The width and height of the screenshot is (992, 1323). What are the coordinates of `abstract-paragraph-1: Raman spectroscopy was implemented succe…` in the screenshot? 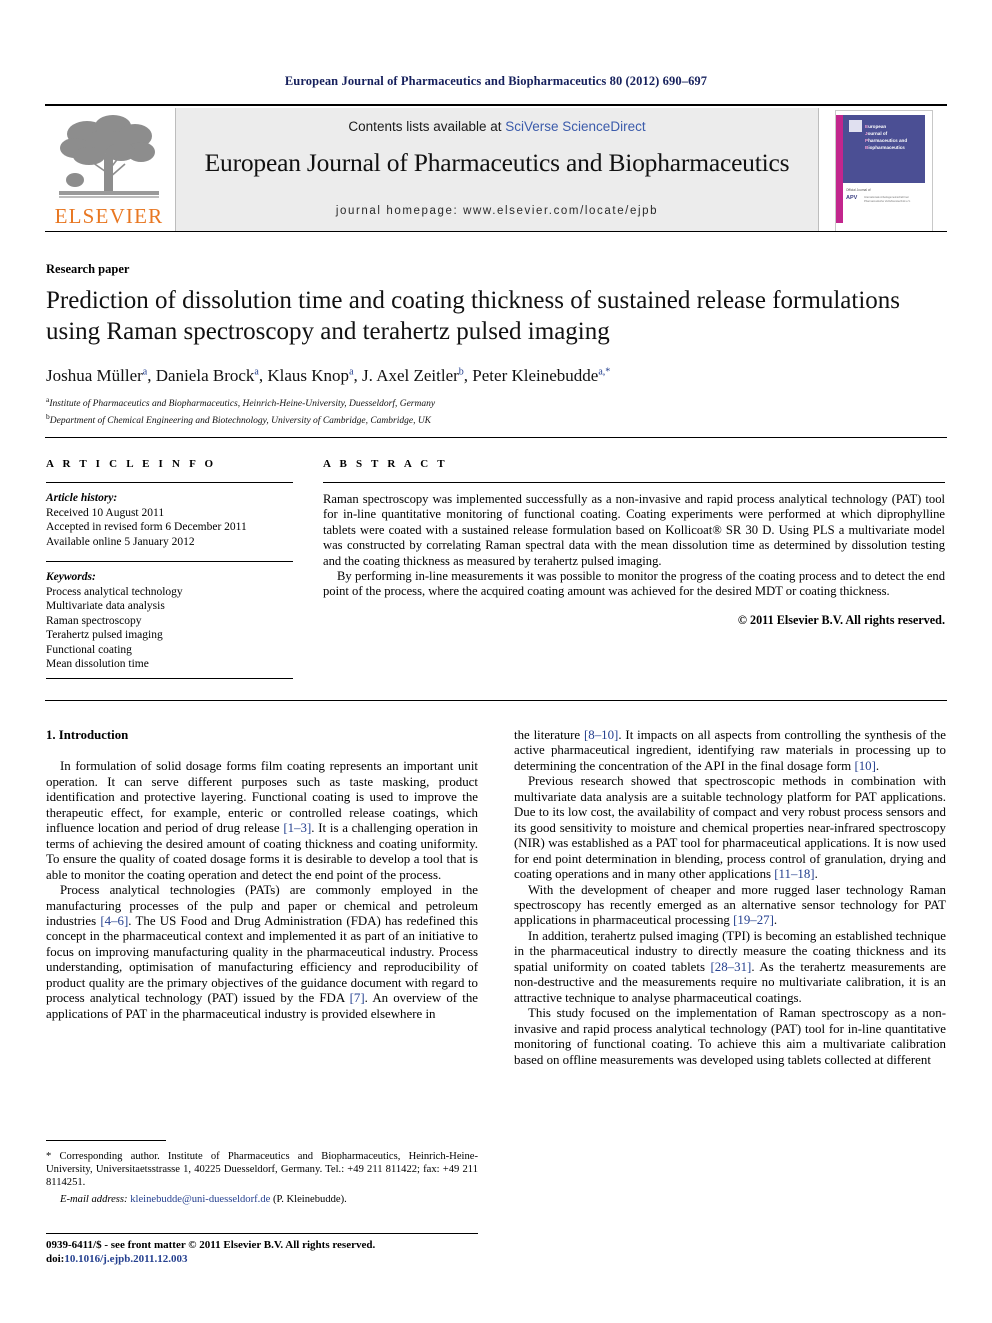 It's located at (634, 530).